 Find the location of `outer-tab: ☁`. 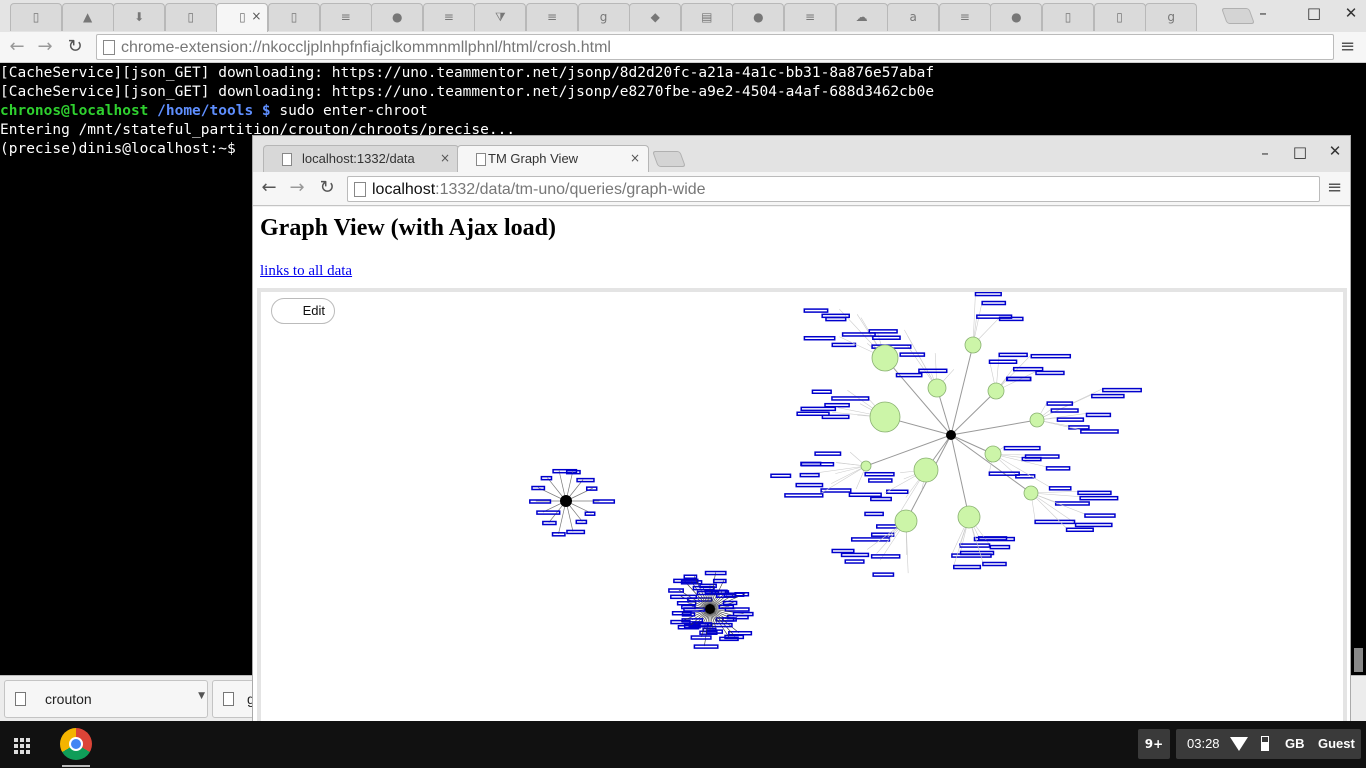

outer-tab: ☁ is located at coordinates (861, 17).